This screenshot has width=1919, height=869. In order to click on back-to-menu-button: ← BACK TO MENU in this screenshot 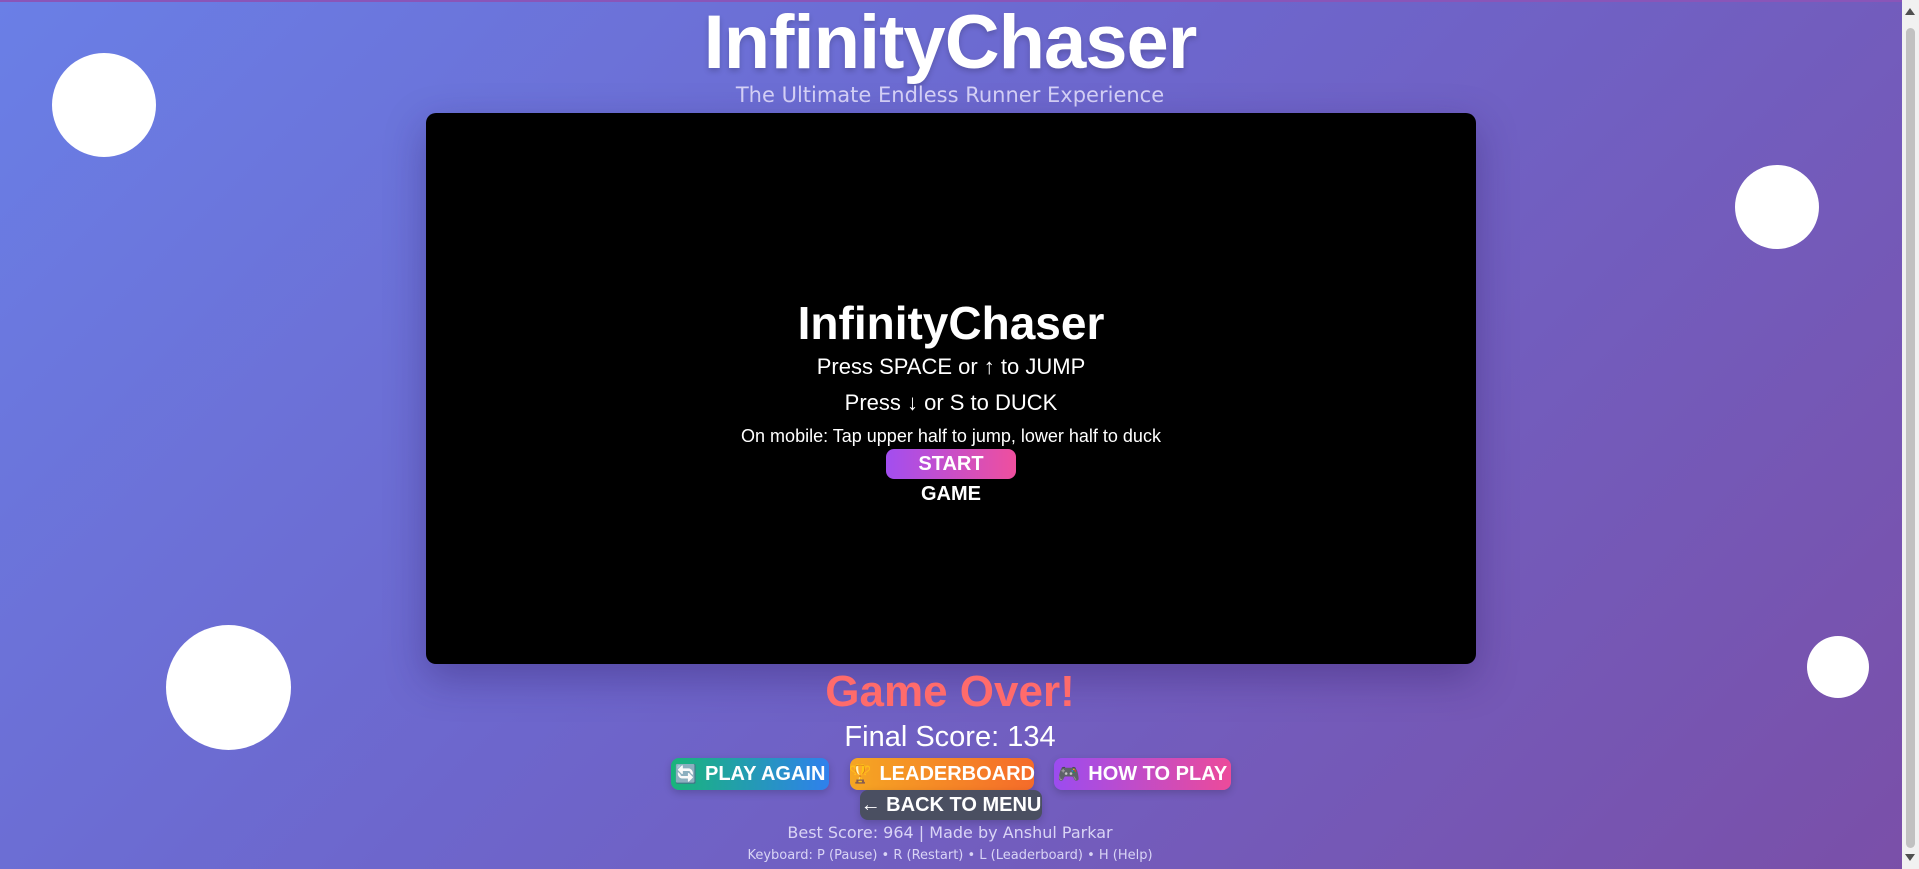, I will do `click(951, 805)`.